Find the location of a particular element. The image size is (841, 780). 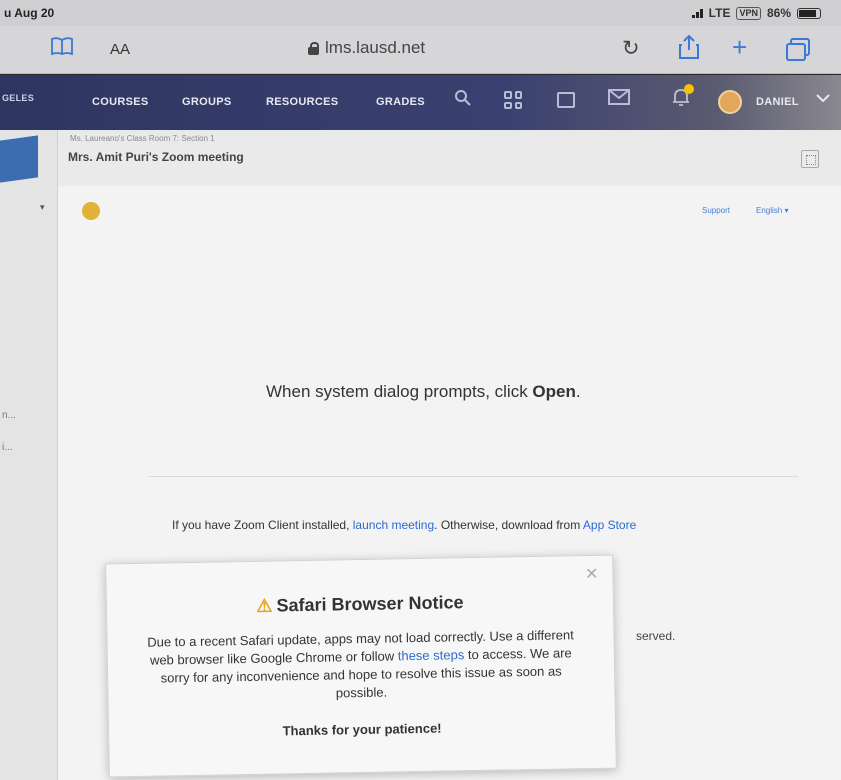

nav-courses: COURSES is located at coordinates (120, 102).